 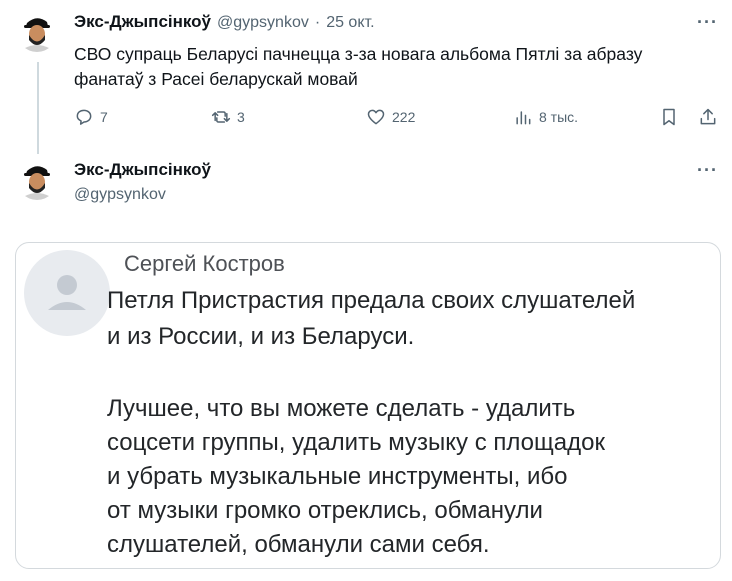 I want to click on like-icon, so click(x=376, y=117).